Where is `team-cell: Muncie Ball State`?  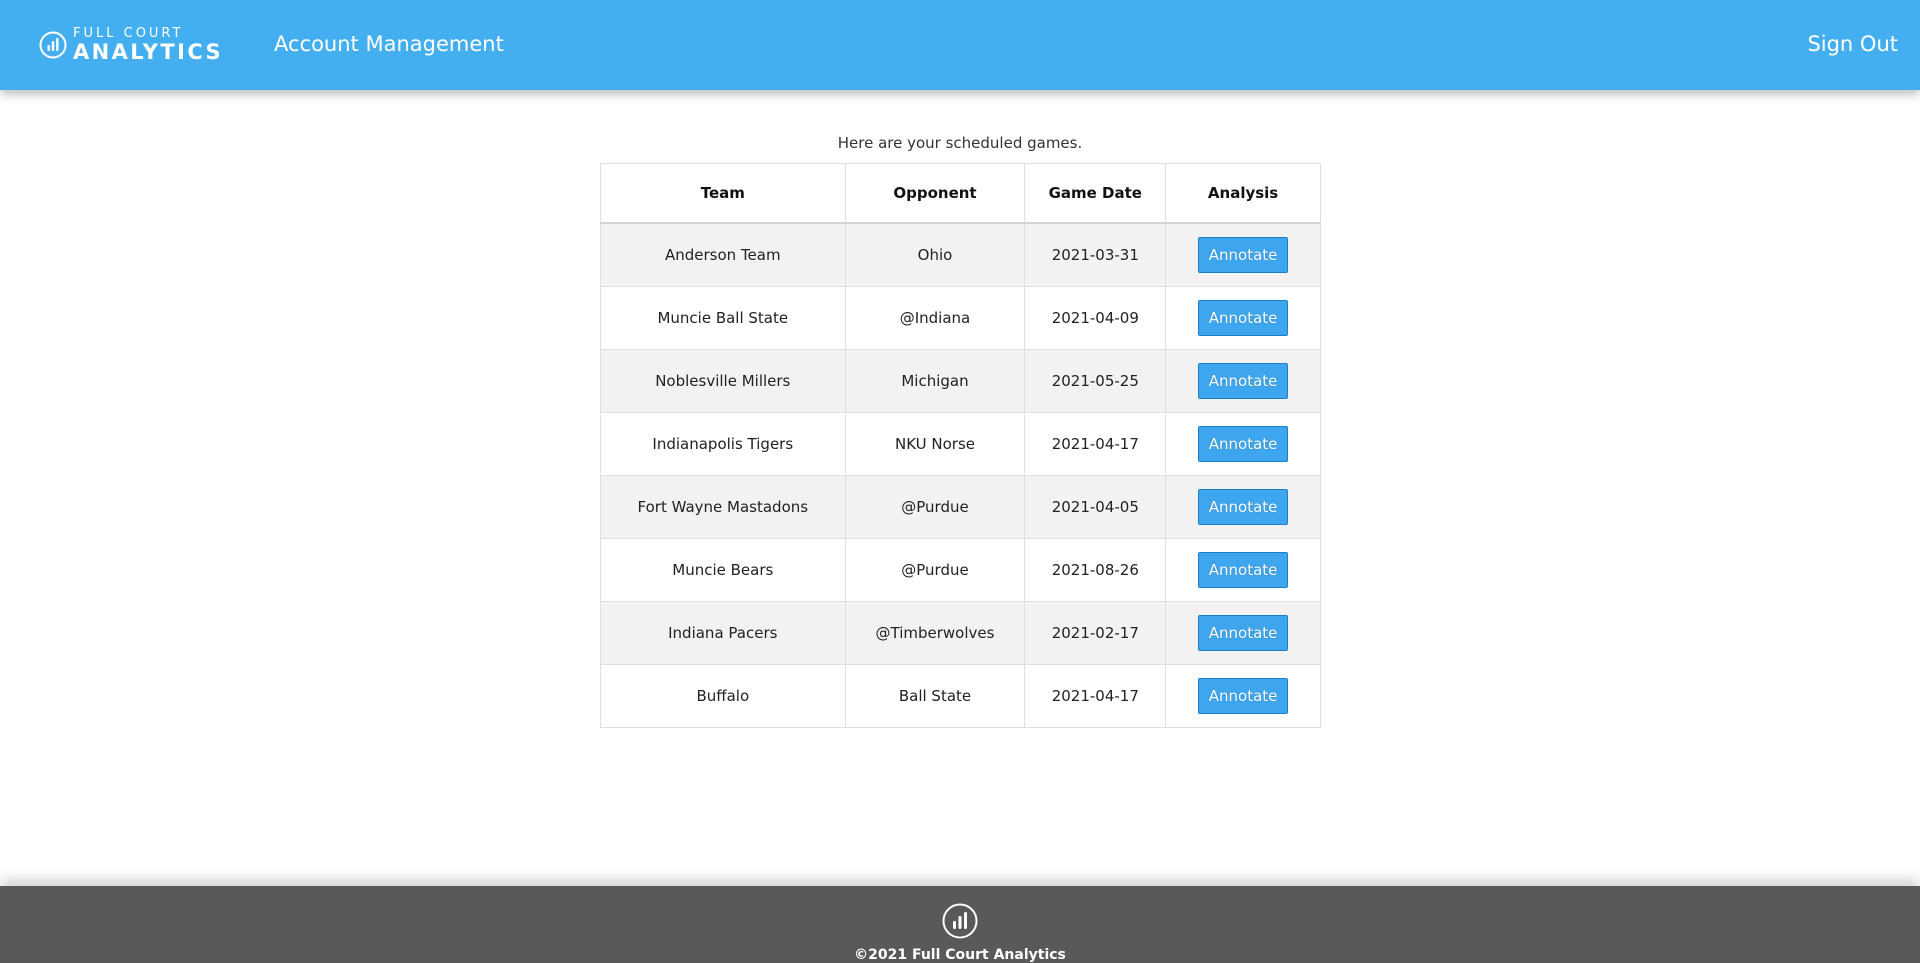 team-cell: Muncie Ball State is located at coordinates (723, 318).